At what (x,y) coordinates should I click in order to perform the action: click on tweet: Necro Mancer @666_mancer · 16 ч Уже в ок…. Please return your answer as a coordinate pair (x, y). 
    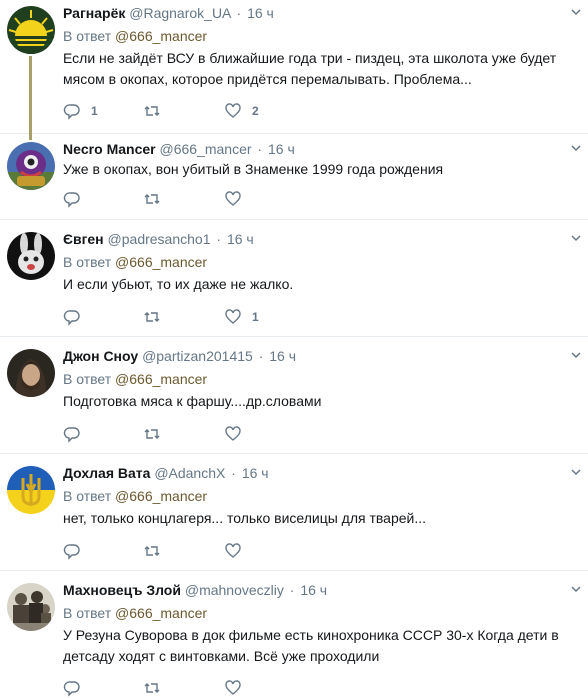
    Looking at the image, I should click on (294, 177).